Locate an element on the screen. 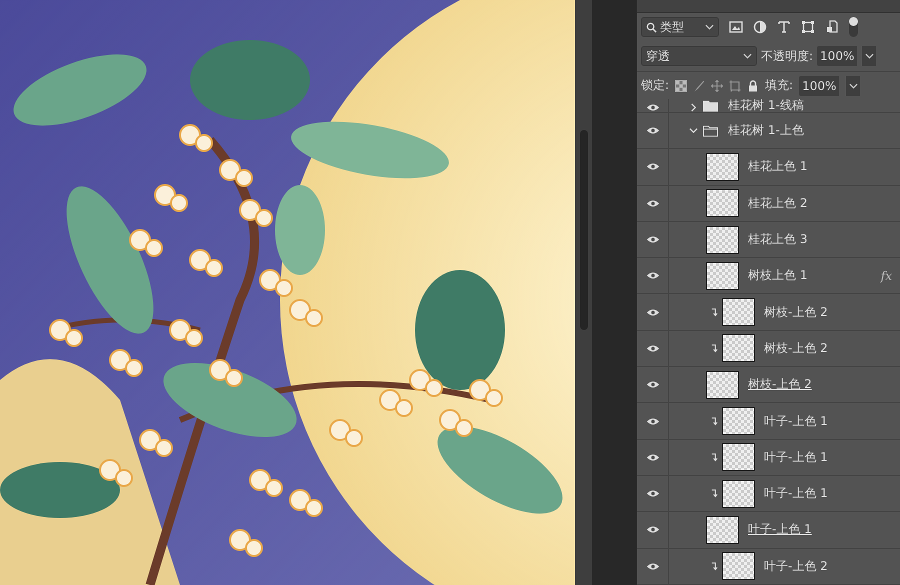 The height and width of the screenshot is (585, 900). blend-mode-dropdown: 穿透 is located at coordinates (699, 56).